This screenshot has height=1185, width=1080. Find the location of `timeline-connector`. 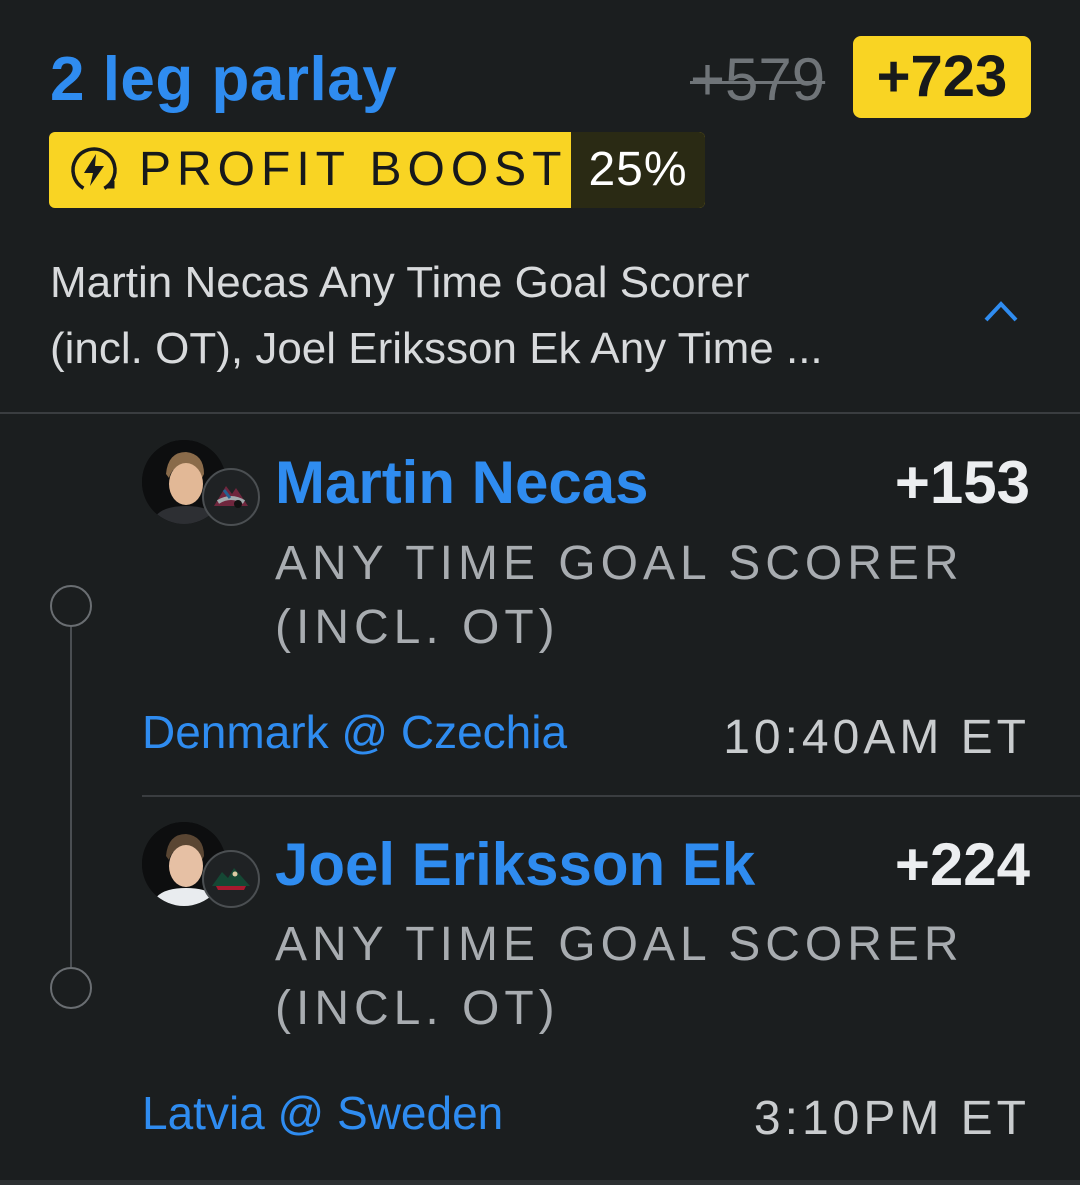

timeline-connector is located at coordinates (71, 797).